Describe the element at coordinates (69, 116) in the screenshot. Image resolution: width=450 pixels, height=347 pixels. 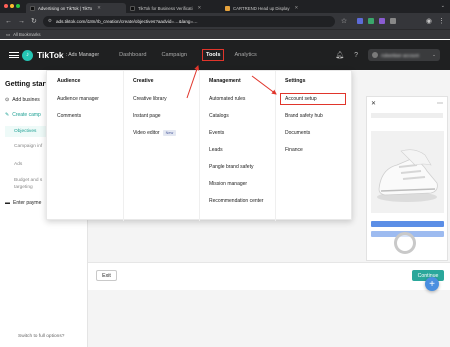
I see `menu-item-comments: Comments` at that location.